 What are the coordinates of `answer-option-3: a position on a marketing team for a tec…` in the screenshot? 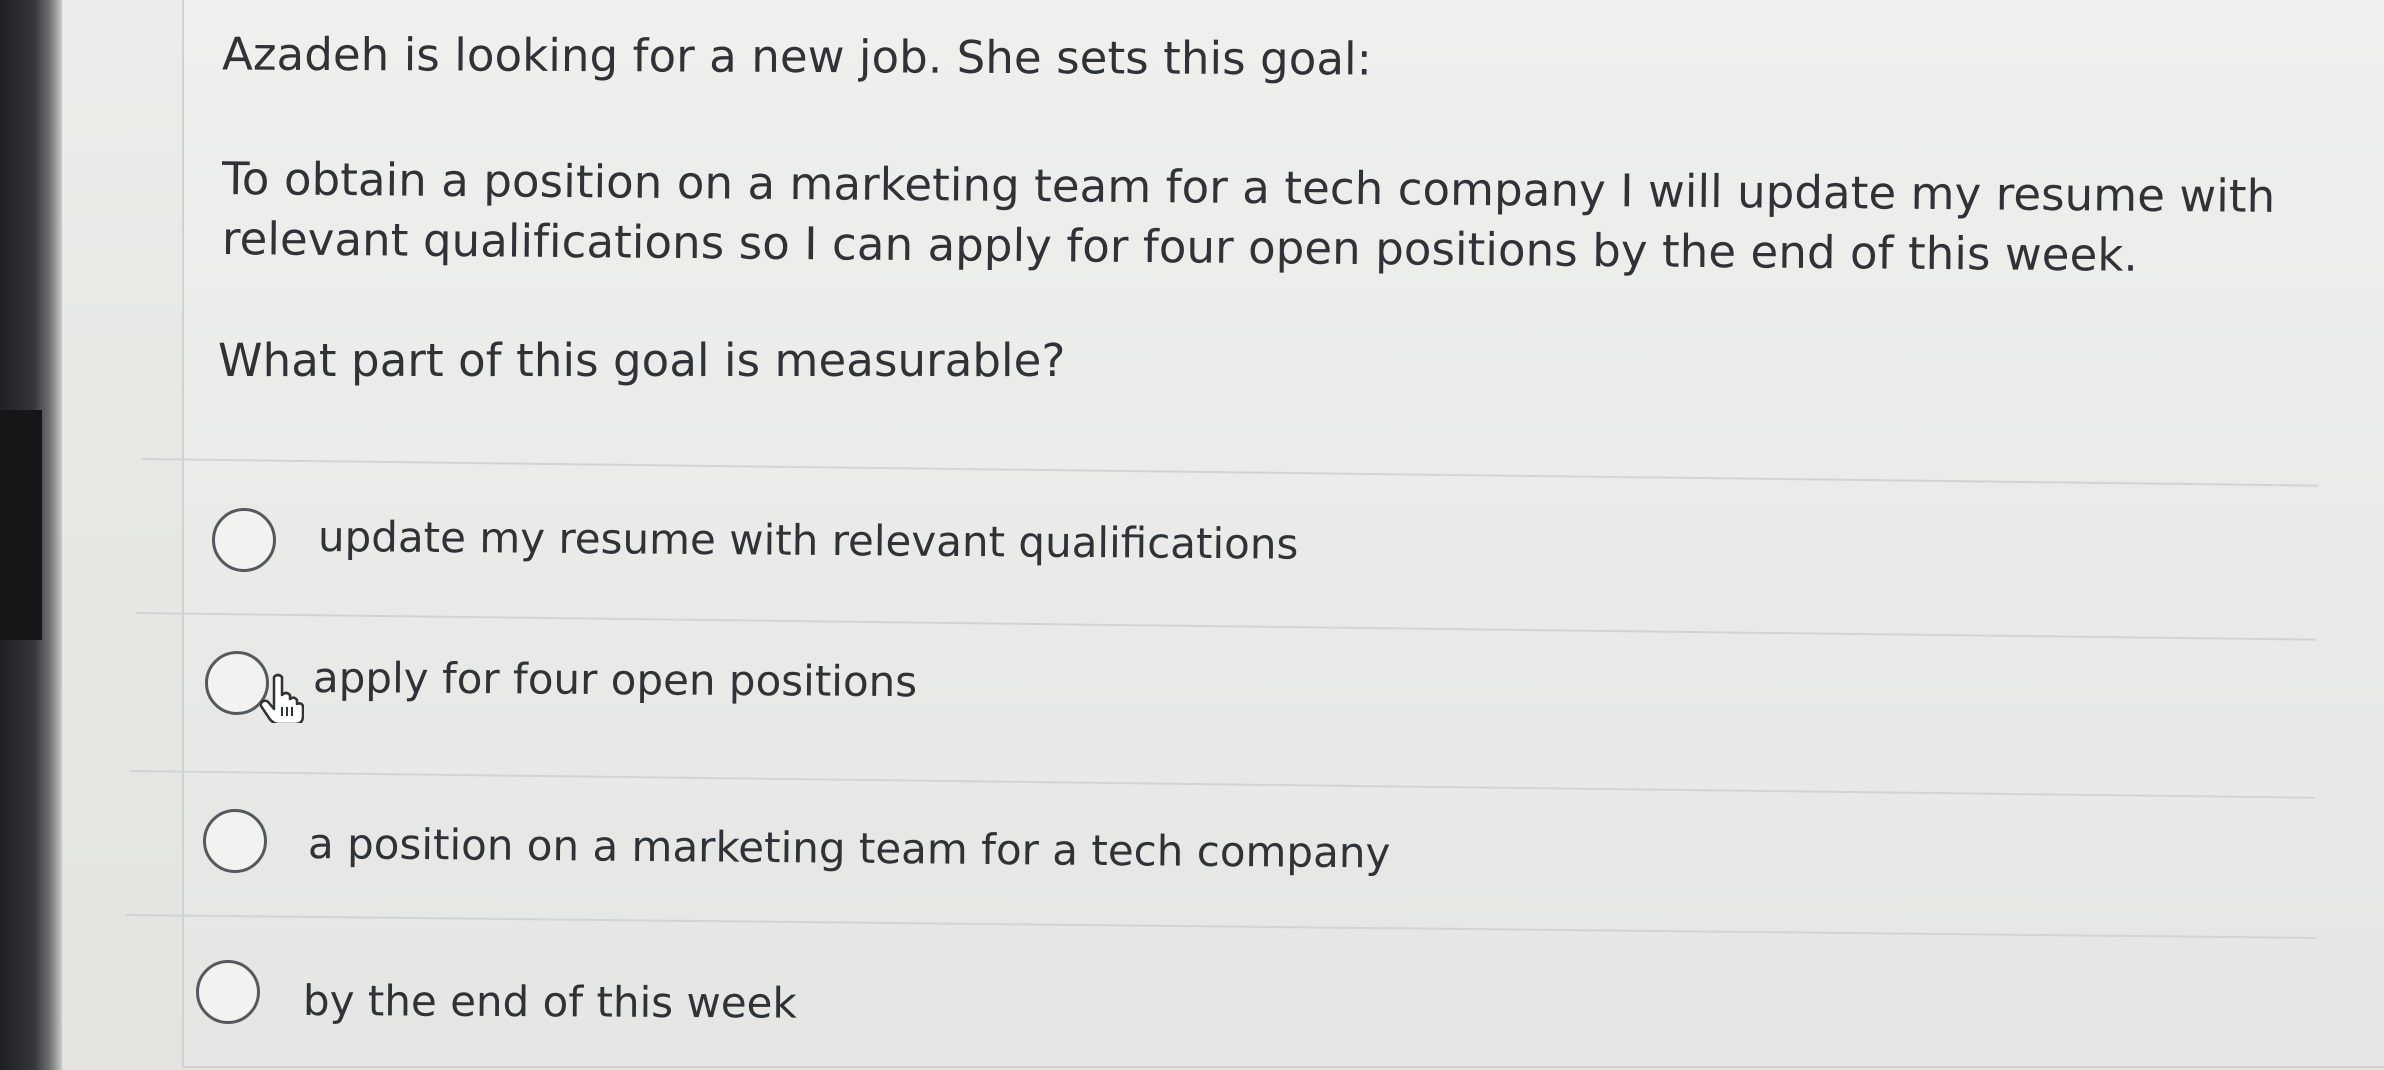 It's located at (1220, 850).